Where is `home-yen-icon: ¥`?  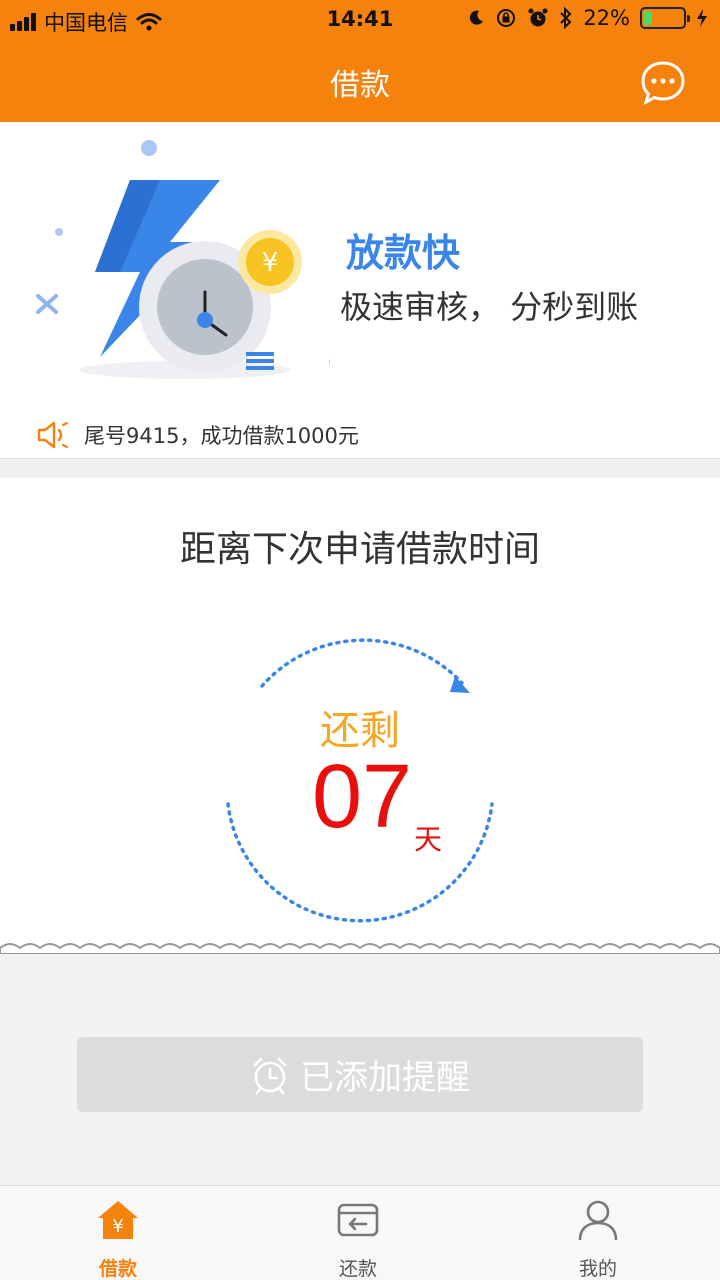
home-yen-icon: ¥ is located at coordinates (118, 1220).